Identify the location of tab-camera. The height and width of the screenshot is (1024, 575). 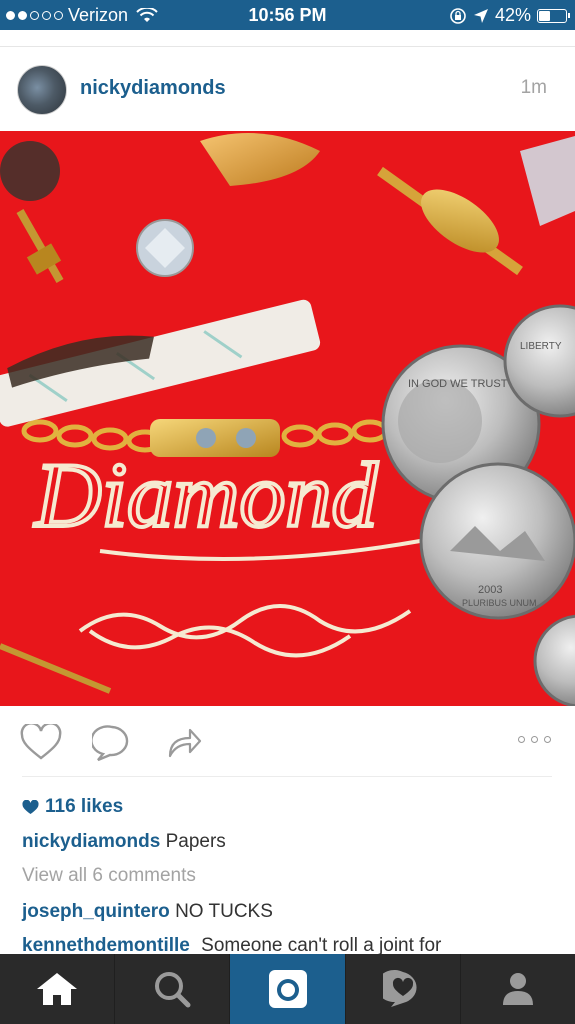
(287, 989).